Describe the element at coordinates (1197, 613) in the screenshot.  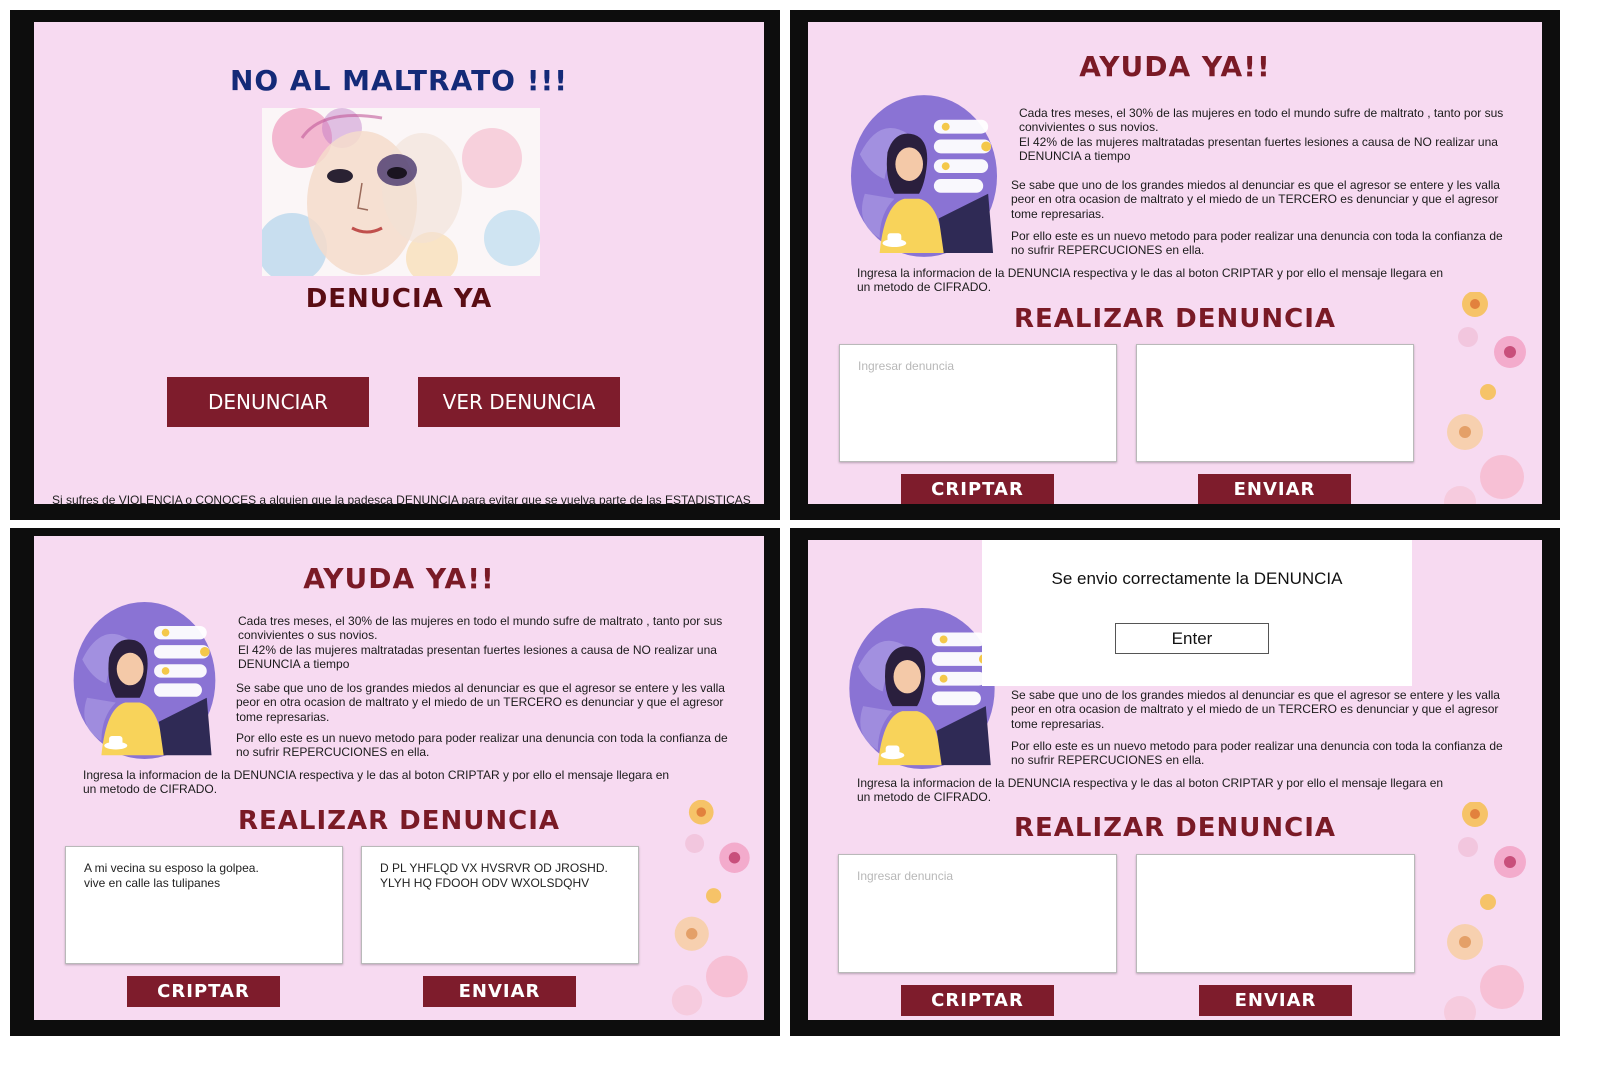
I see `success-dialog: Se envio correctamente la DENUNCIA Enter` at that location.